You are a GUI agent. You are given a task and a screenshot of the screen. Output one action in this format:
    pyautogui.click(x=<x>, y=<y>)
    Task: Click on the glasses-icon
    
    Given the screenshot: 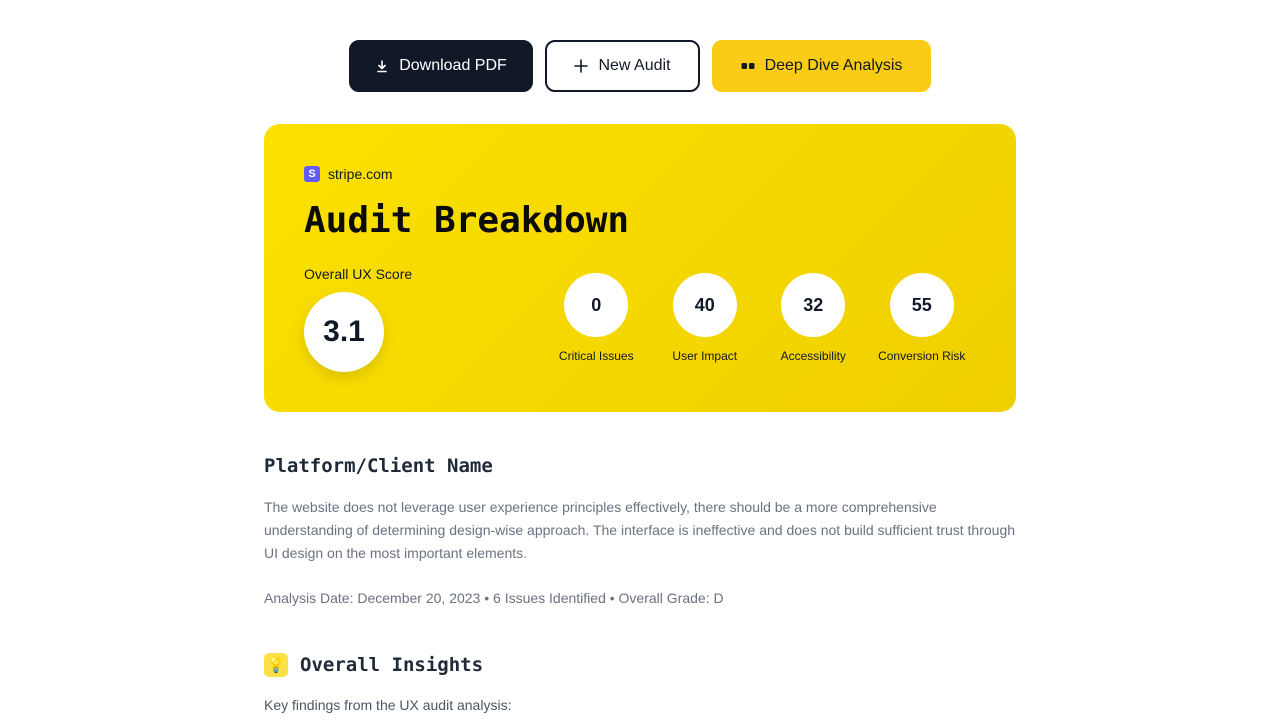 What is the action you would take?
    pyautogui.click(x=748, y=66)
    